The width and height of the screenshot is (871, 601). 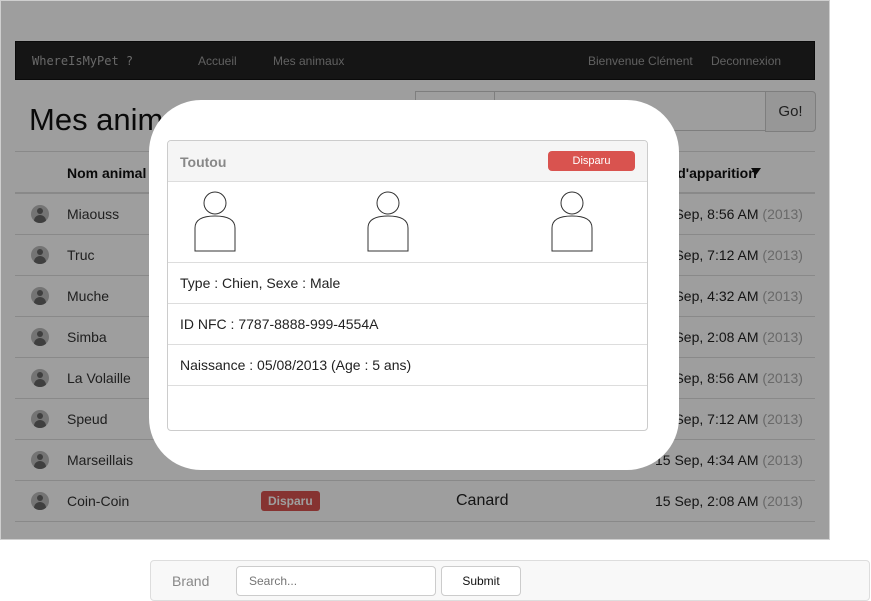 What do you see at coordinates (260, 283) in the screenshot?
I see `info-text: Type : Chien, Sexe : Male` at bounding box center [260, 283].